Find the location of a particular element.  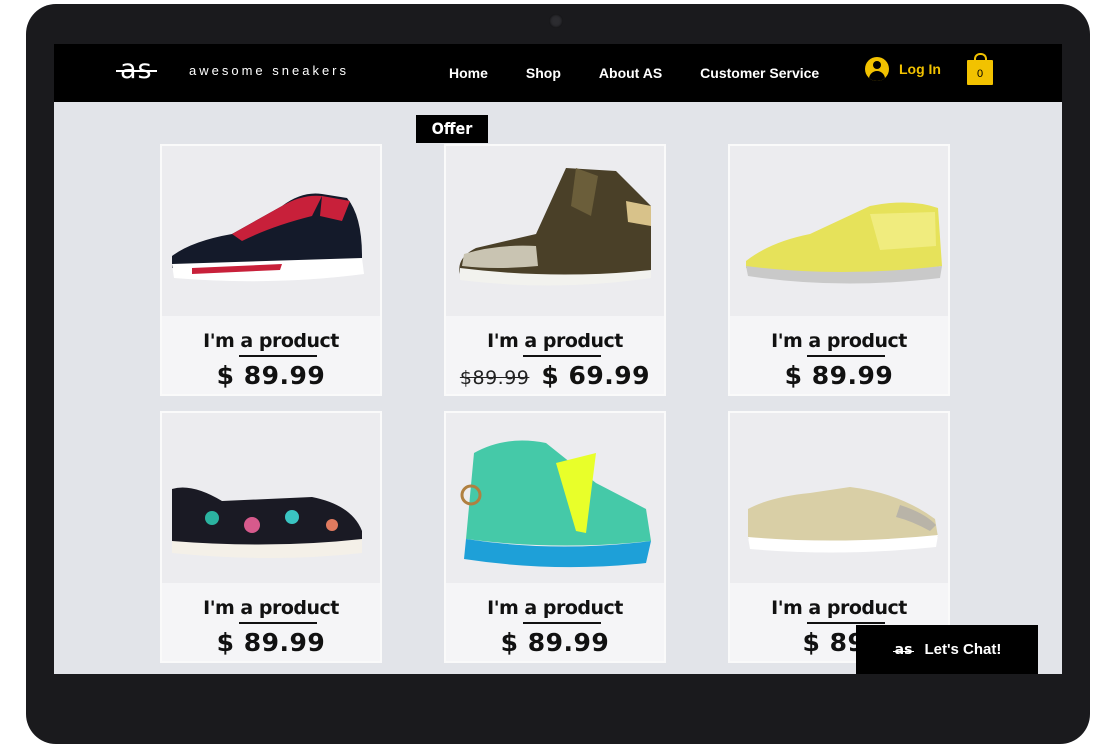

main-nav: Home Shop About AS Customer Service is located at coordinates (653, 73).